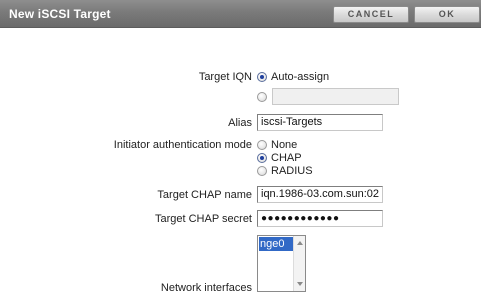 This screenshot has height=297, width=481. What do you see at coordinates (276, 244) in the screenshot?
I see `network-interface-item: nge0` at bounding box center [276, 244].